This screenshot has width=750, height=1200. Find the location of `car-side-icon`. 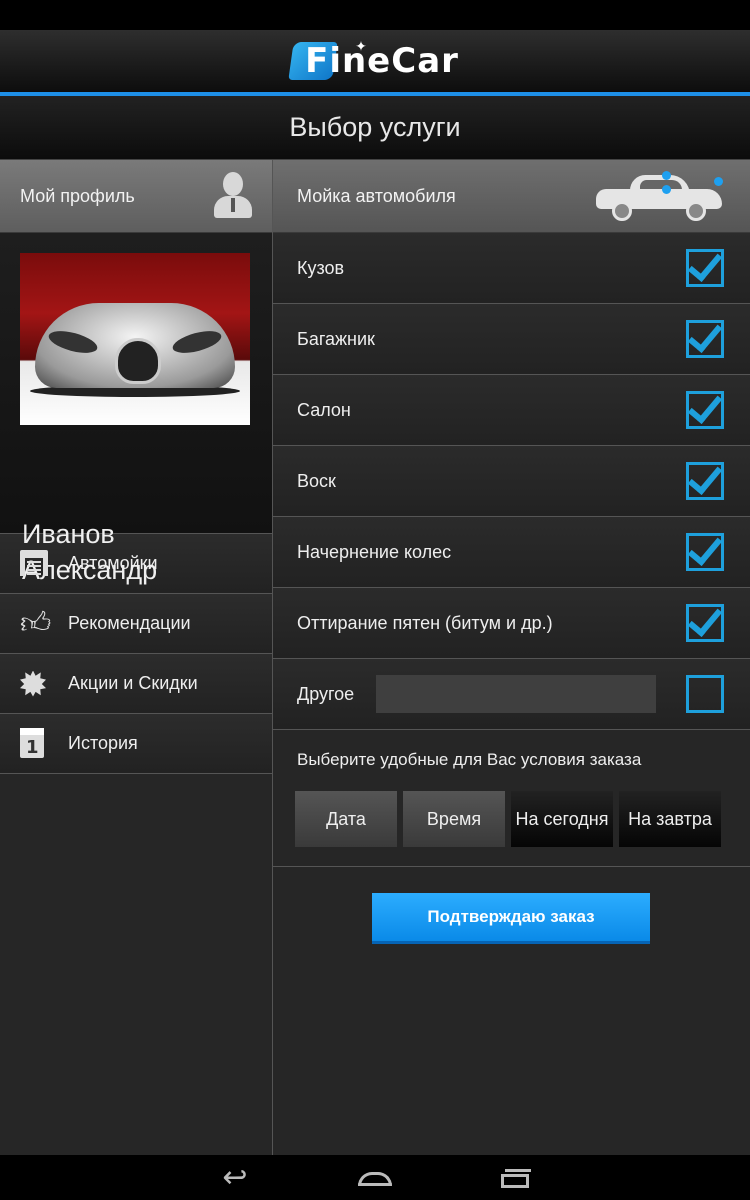

car-side-icon is located at coordinates (661, 196).